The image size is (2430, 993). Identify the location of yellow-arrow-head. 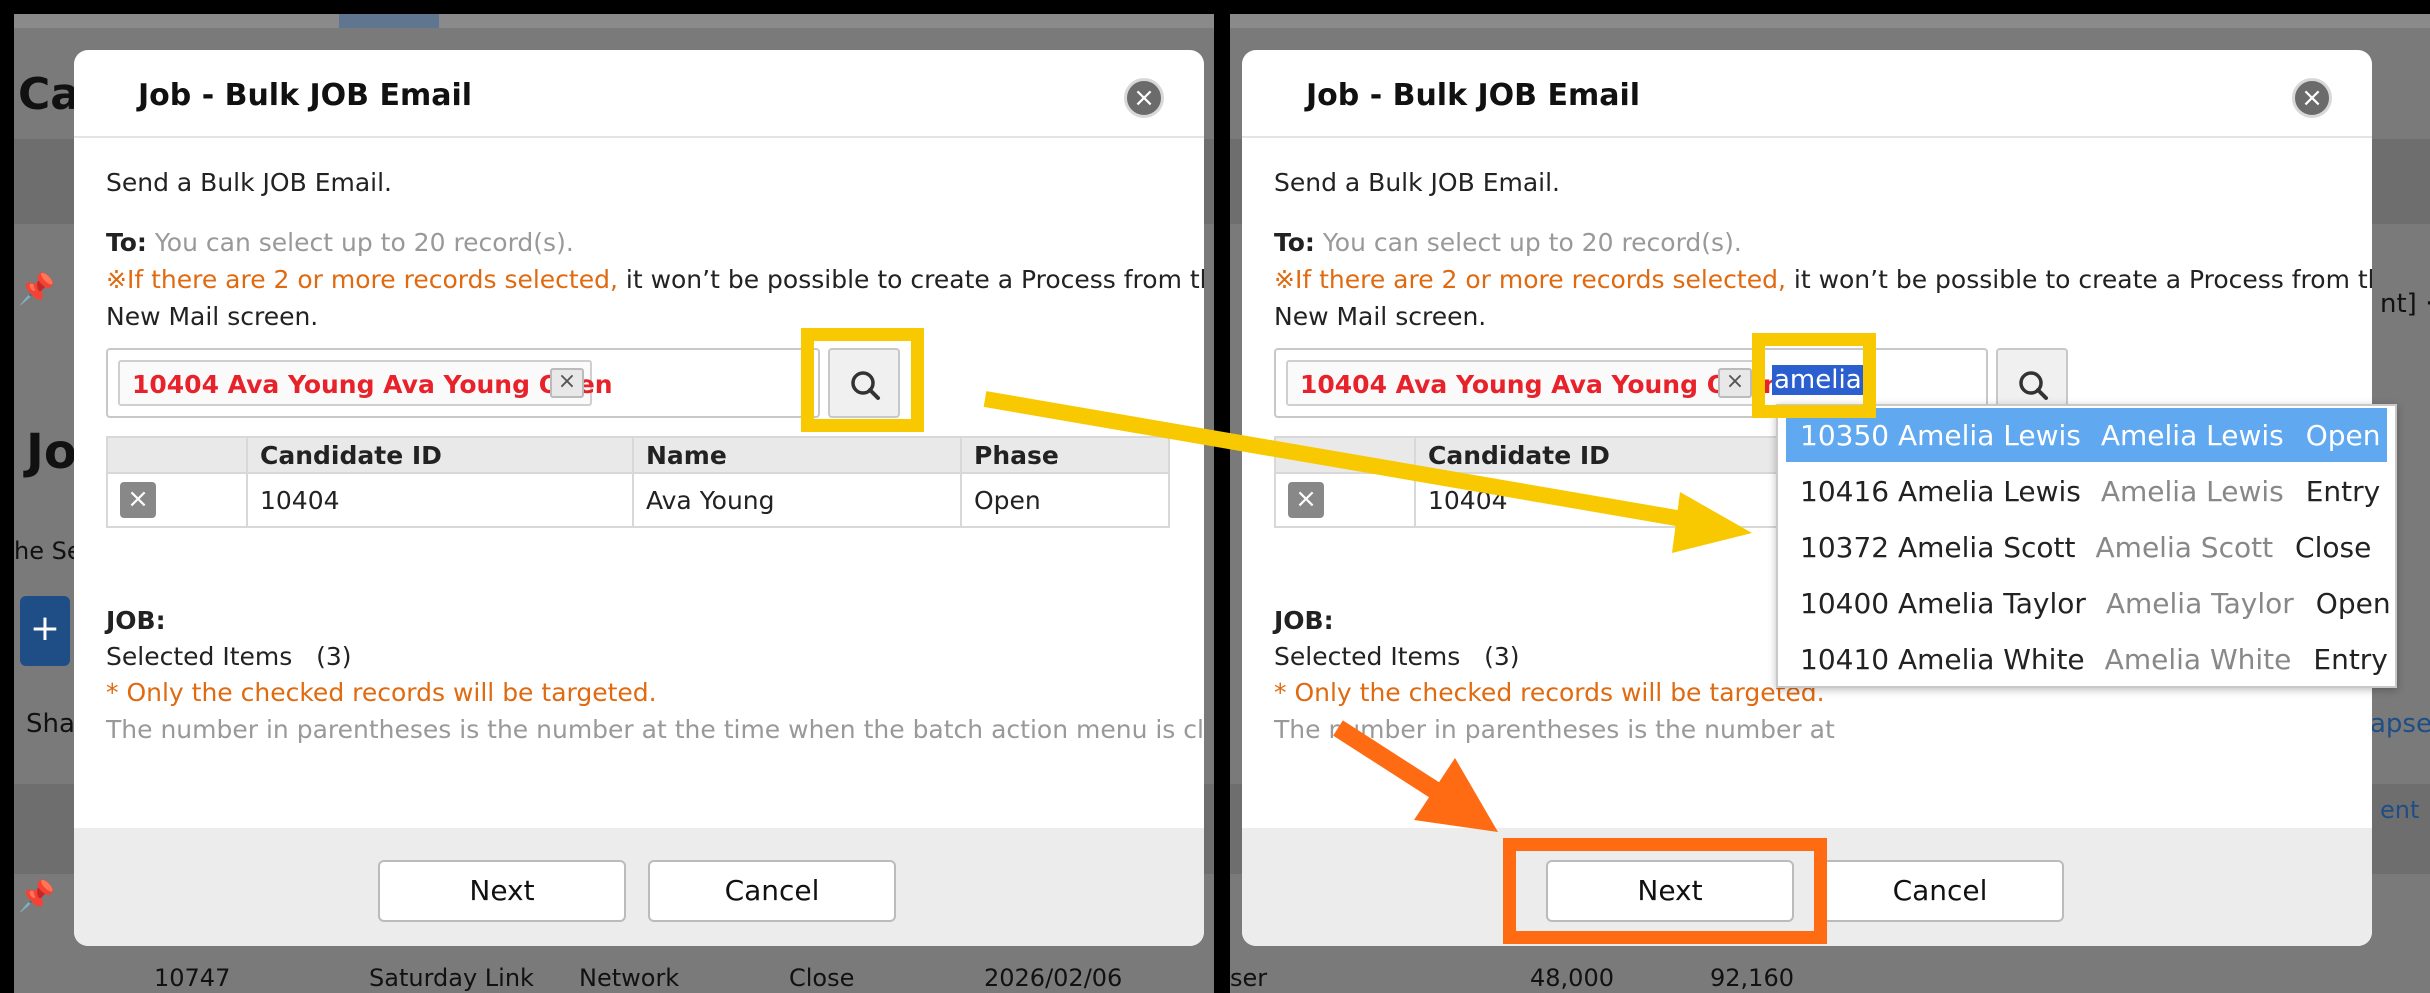
(1712, 522).